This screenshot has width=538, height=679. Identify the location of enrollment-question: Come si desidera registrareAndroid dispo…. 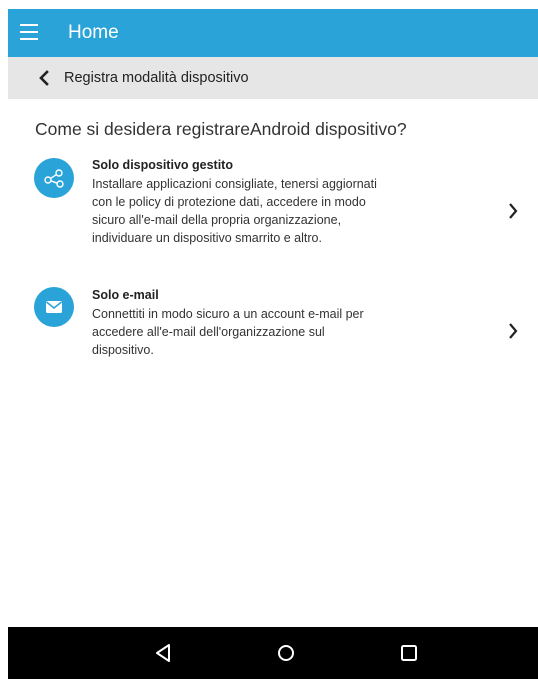
(221, 129).